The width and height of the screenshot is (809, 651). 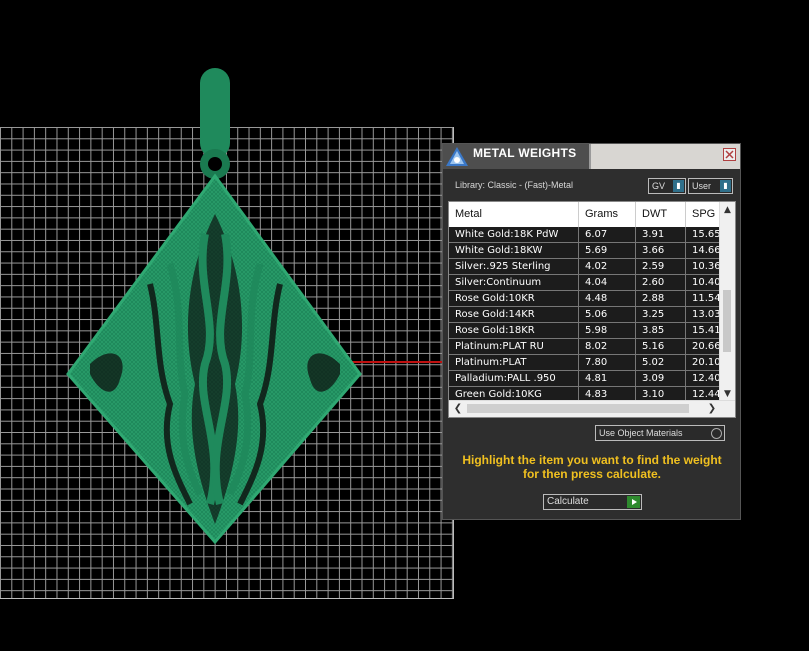 I want to click on cell-spg: 14.66, so click(x=703, y=250).